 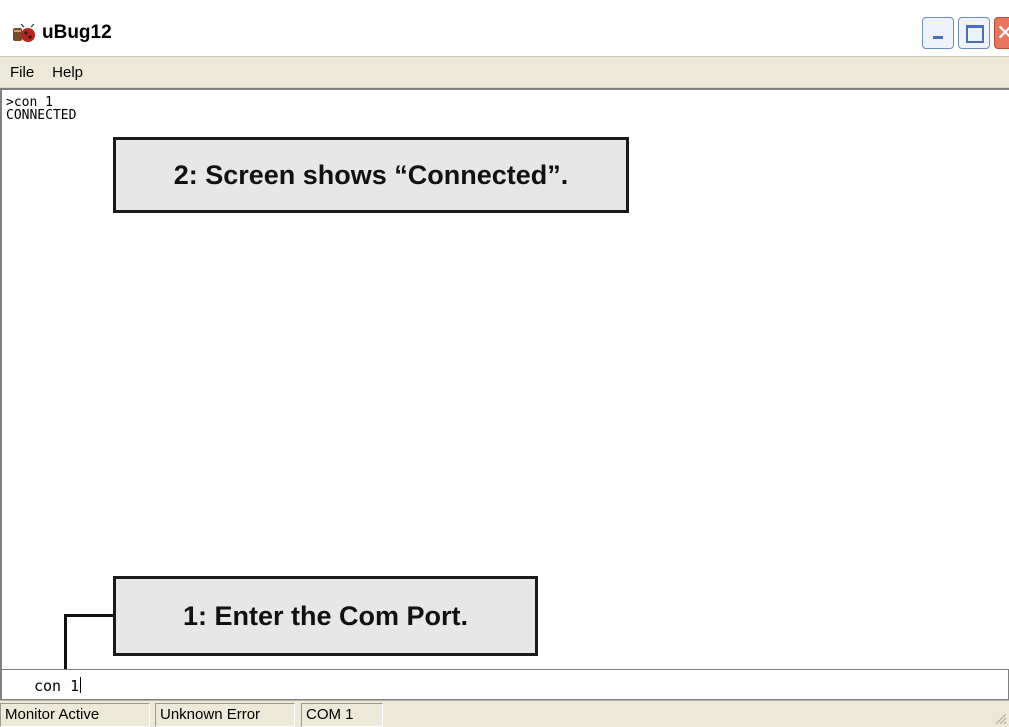 I want to click on window-title: uBug12, so click(x=77, y=32).